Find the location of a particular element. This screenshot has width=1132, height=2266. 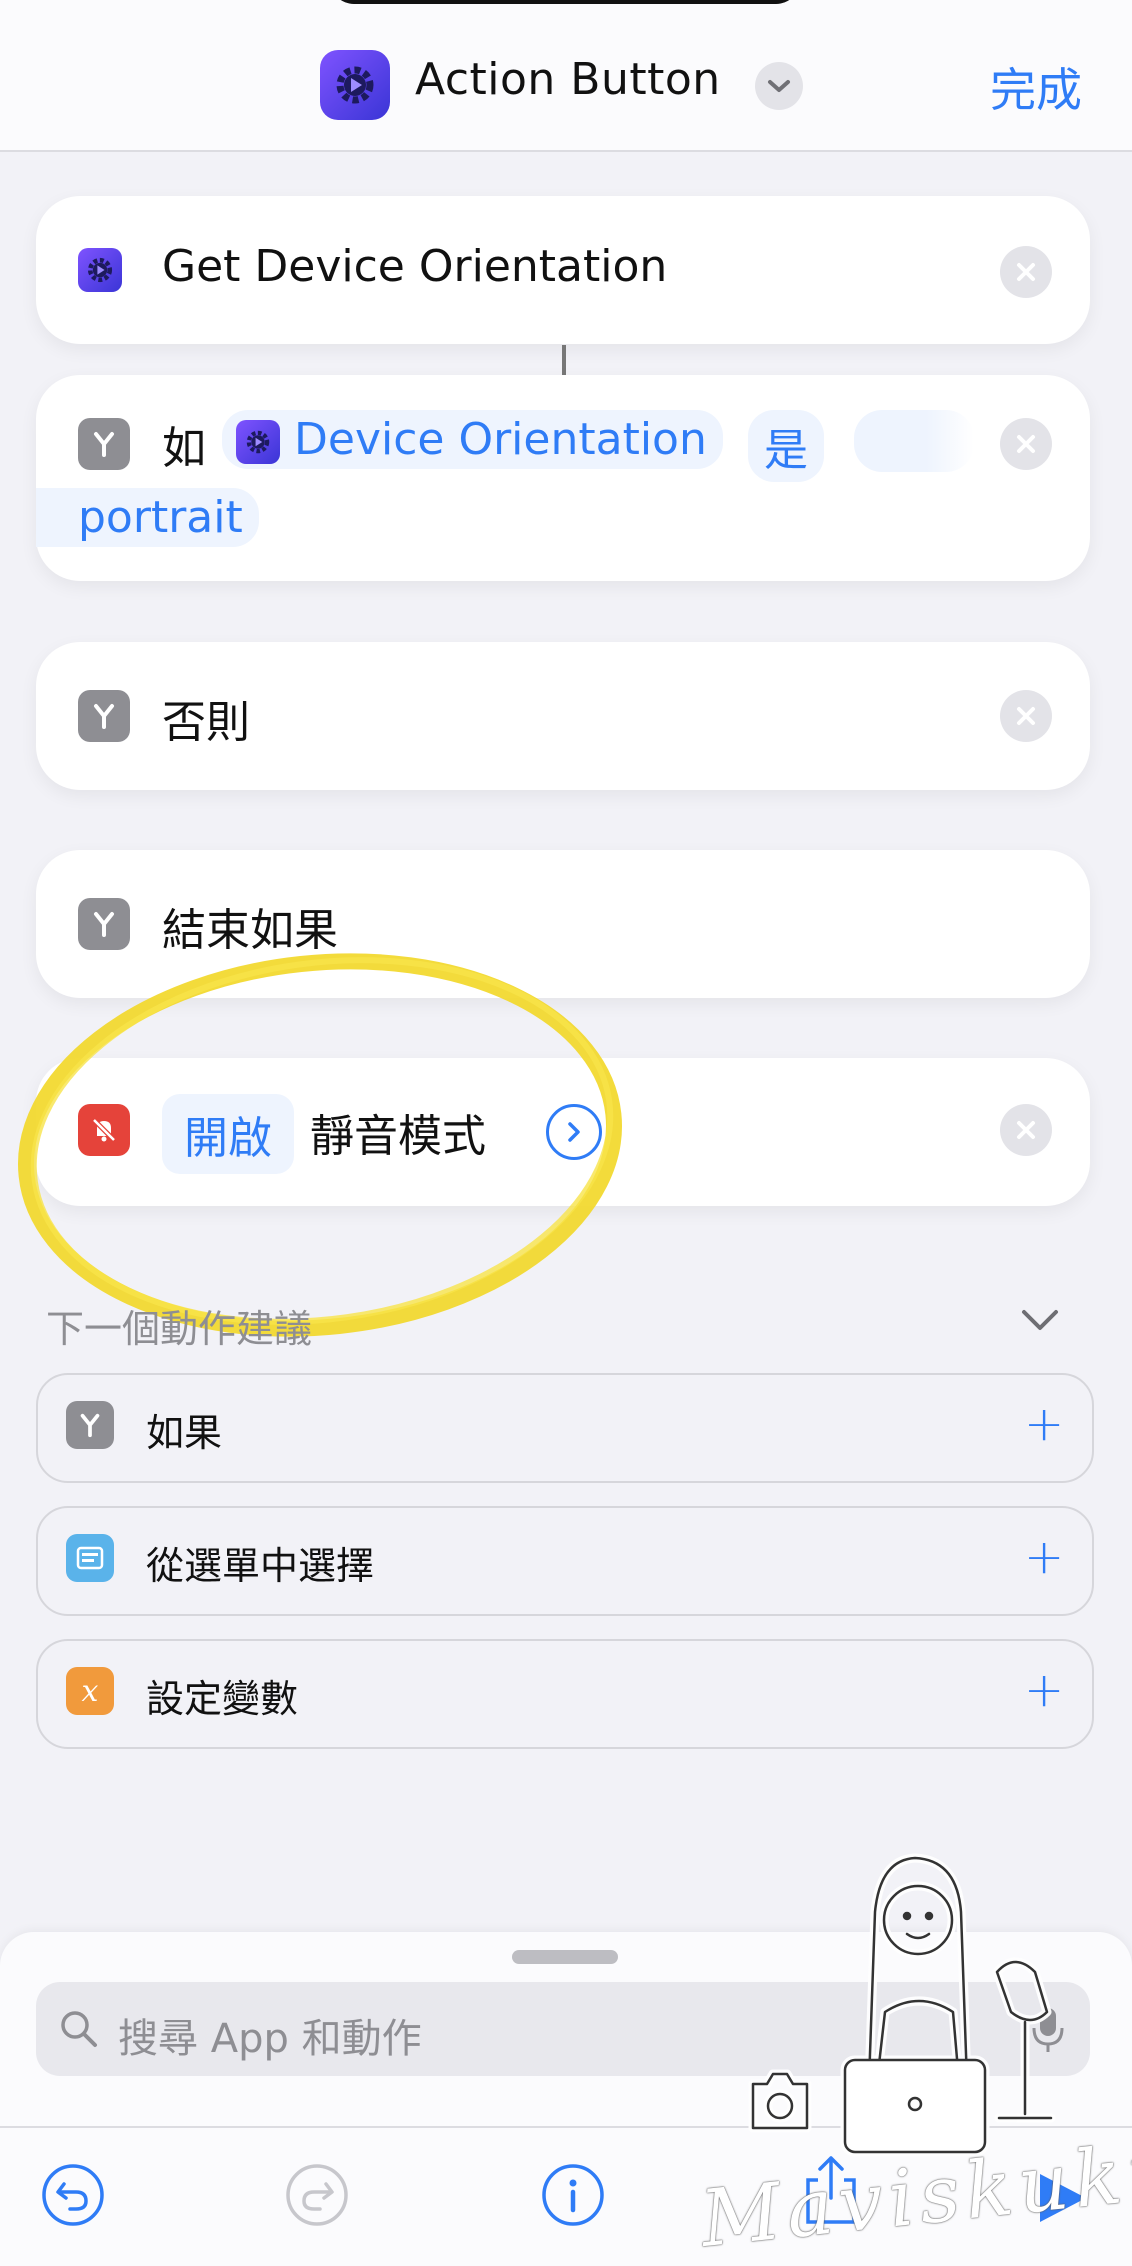

undo-button is located at coordinates (73, 2197).